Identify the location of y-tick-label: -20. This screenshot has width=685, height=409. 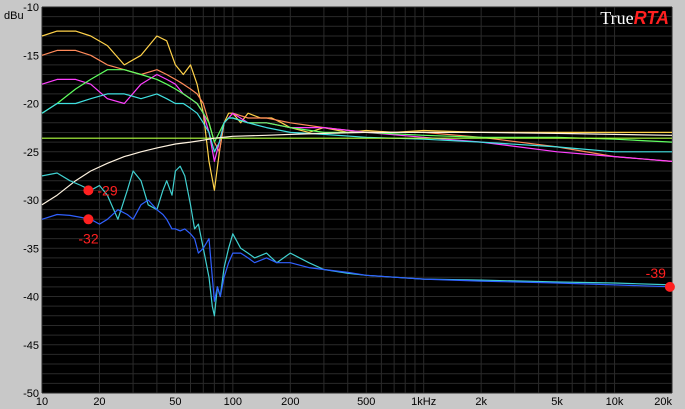
(31, 105).